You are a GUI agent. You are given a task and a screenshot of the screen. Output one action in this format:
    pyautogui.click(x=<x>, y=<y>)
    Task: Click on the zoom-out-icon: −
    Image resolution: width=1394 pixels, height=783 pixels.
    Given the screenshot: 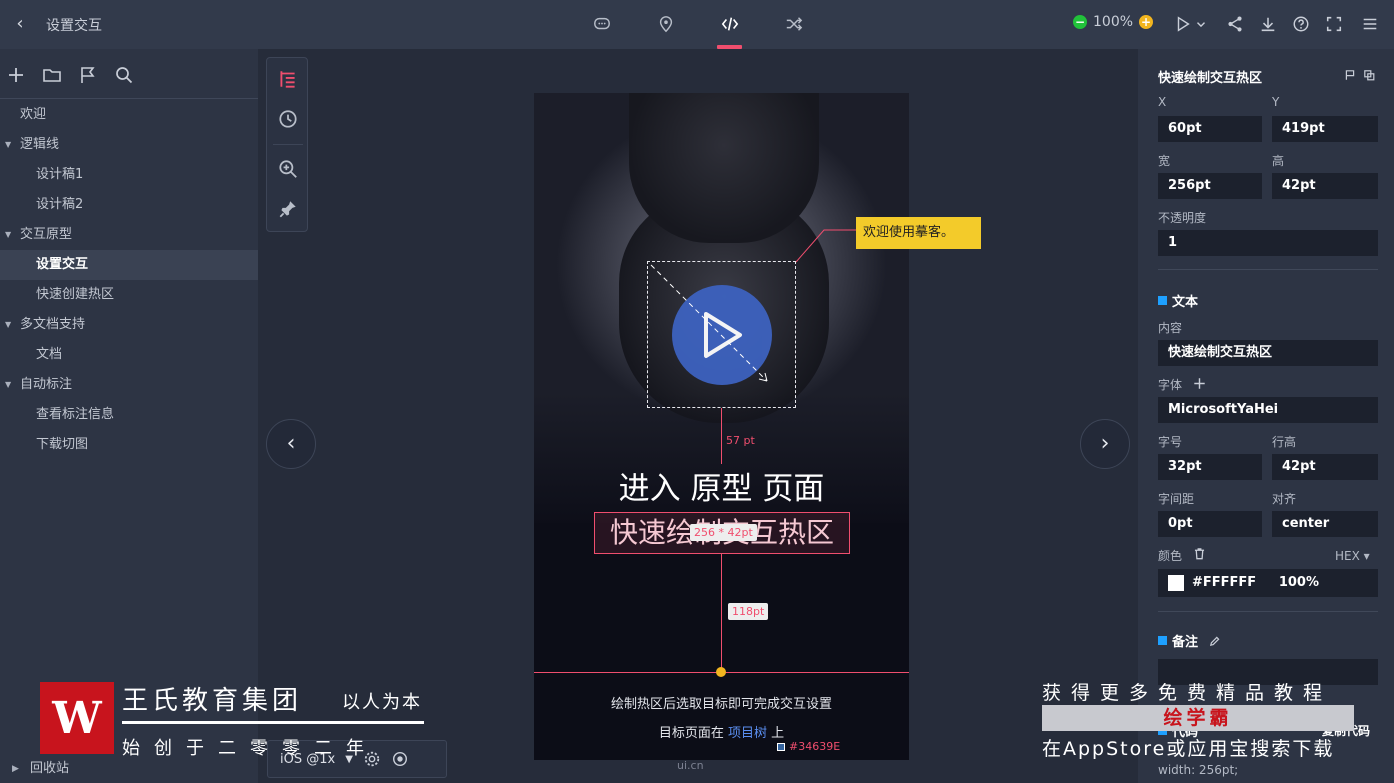 What is the action you would take?
    pyautogui.click(x=1080, y=22)
    